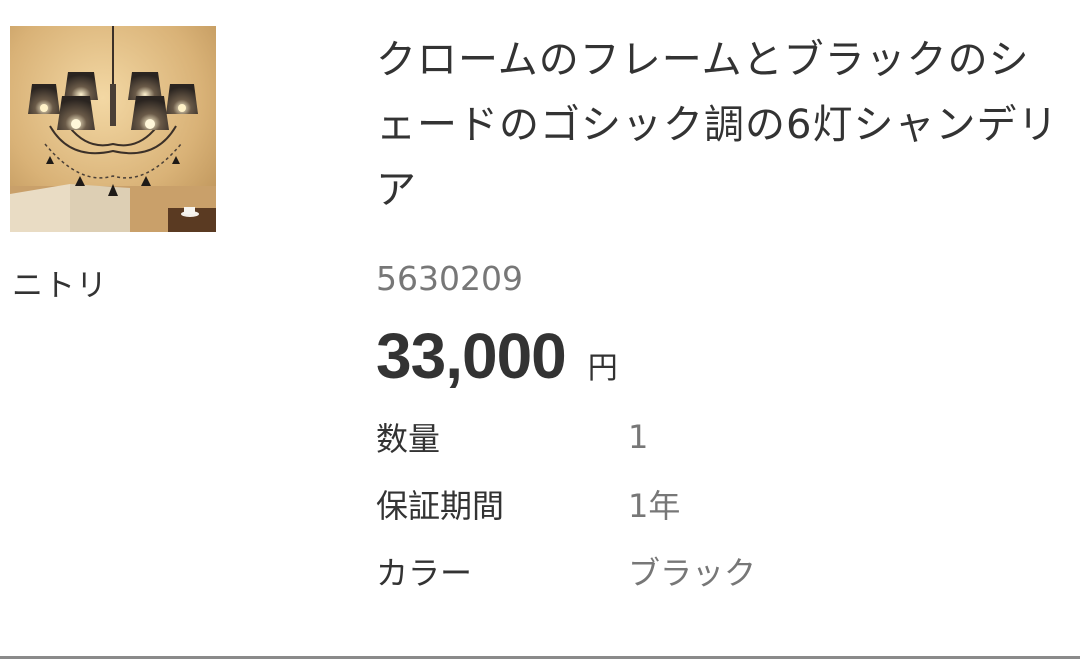 The width and height of the screenshot is (1080, 659). I want to click on spec-label: 数量, so click(408, 438).